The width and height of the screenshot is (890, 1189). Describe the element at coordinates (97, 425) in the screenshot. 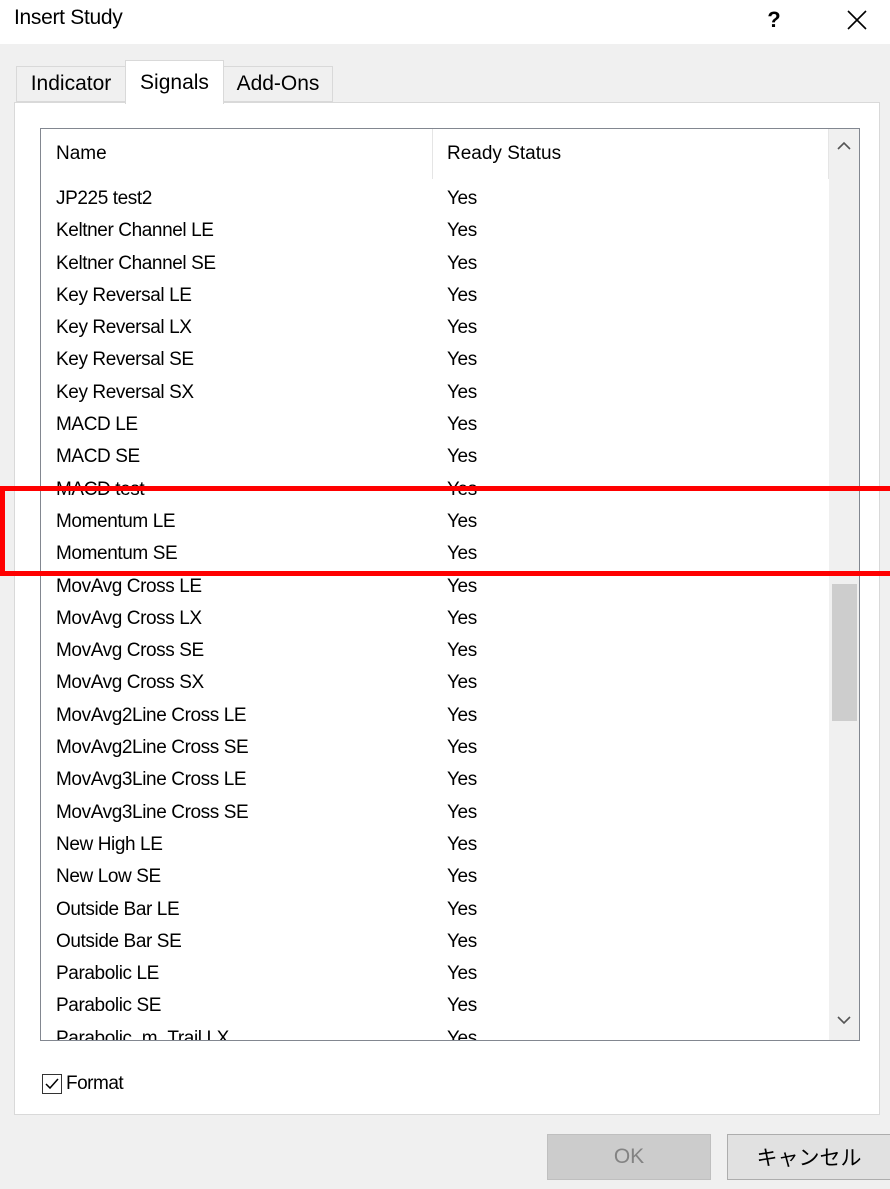

I see `signal-name: MACD LE` at that location.